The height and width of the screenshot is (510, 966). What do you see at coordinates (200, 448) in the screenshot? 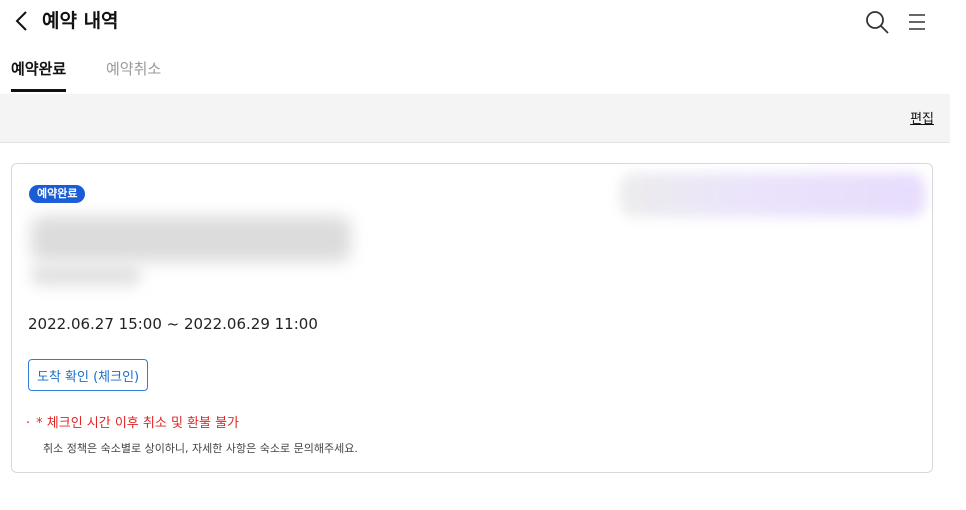
I see `cancel-policy-text: 취소 정책은 숙소별로 상이하니, 자세한 사항은 숙소로 문의해주세요.` at bounding box center [200, 448].